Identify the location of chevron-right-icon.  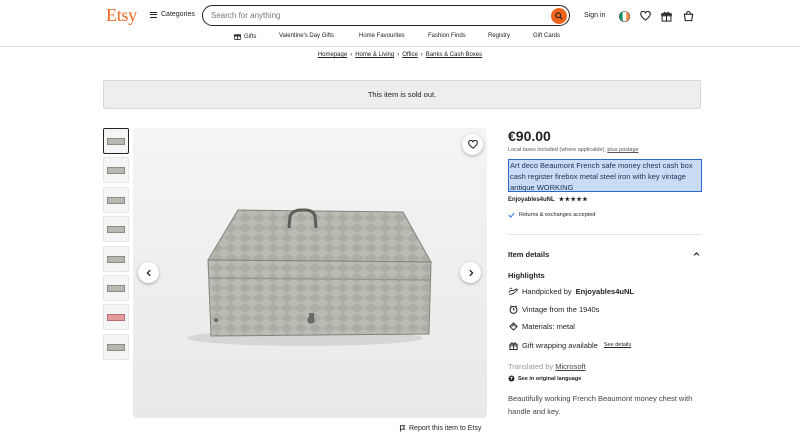
(471, 272).